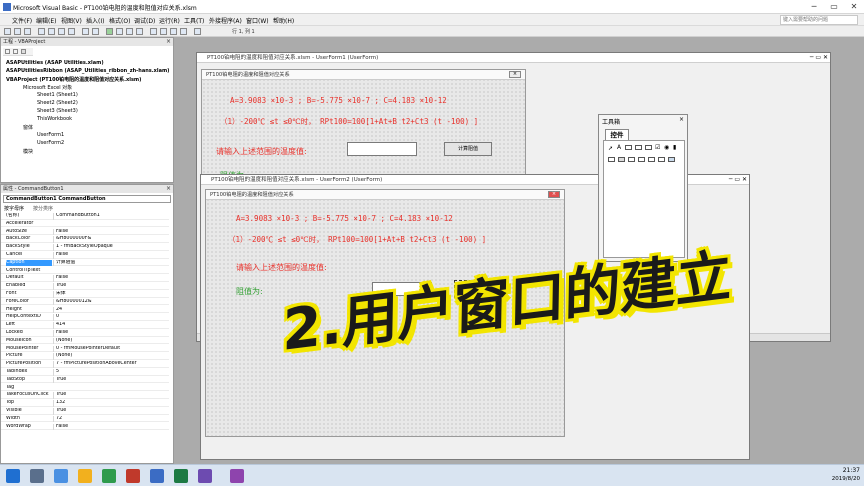 The height and width of the screenshot is (486, 864). What do you see at coordinates (27, 31) in the screenshot?
I see `save-icon` at bounding box center [27, 31].